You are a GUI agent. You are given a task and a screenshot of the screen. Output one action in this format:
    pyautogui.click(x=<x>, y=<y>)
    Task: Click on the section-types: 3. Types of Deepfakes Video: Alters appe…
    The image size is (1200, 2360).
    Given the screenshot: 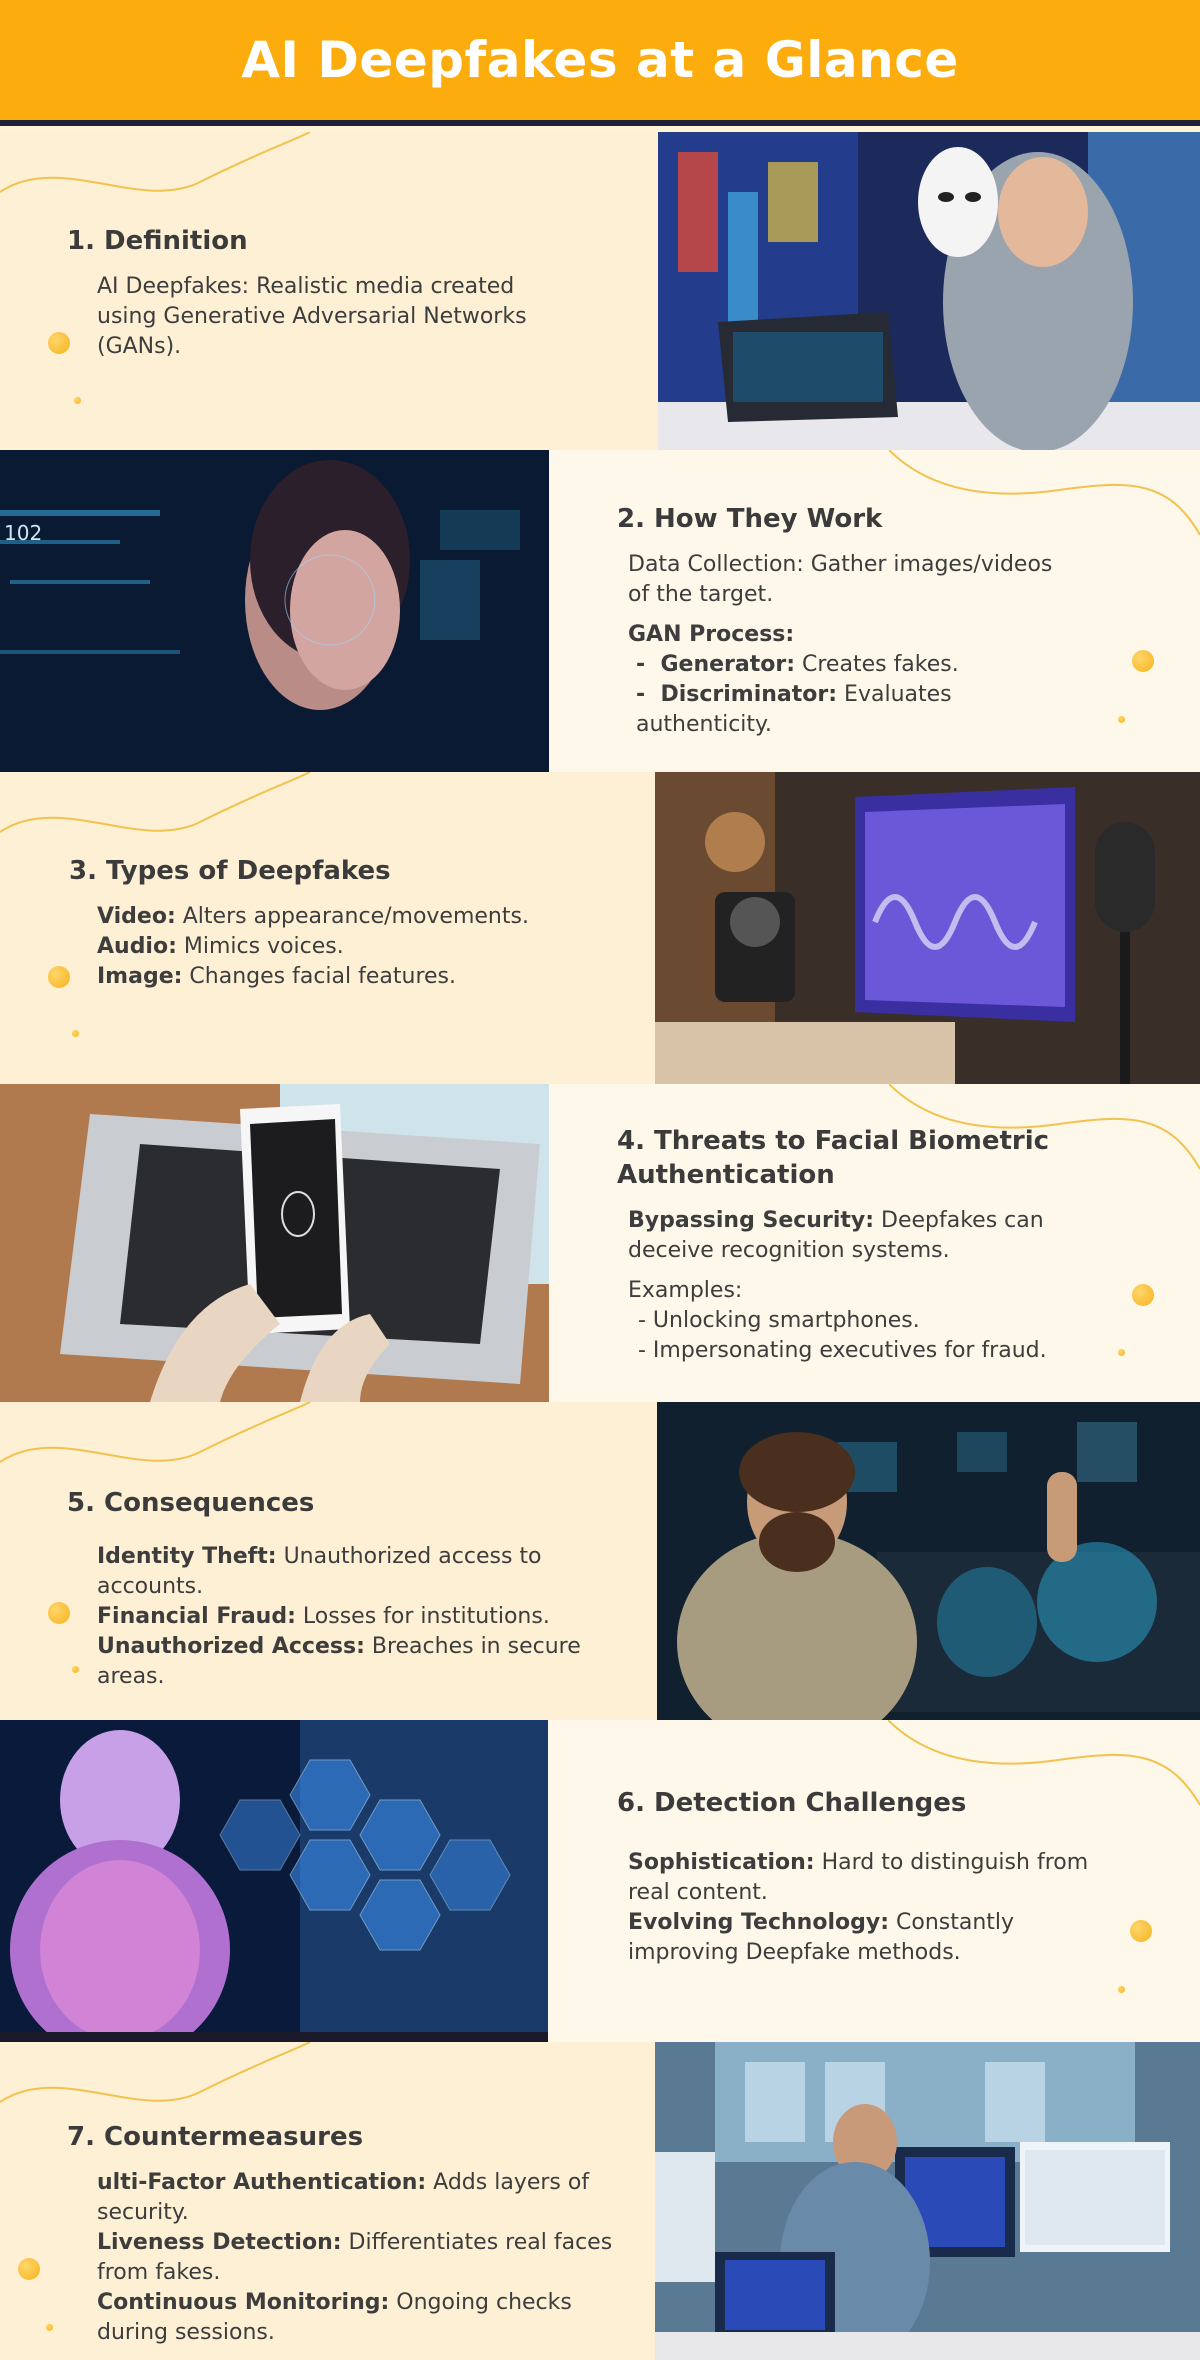 What is the action you would take?
    pyautogui.click(x=600, y=928)
    